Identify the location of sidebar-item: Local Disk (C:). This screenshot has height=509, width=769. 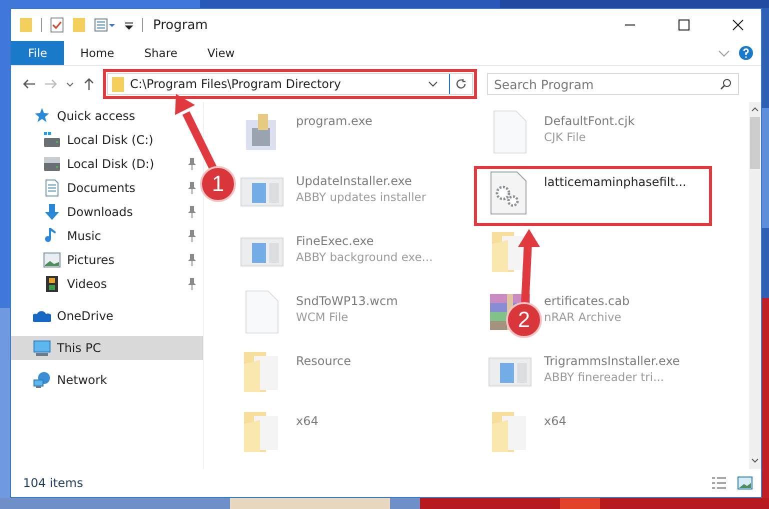
(110, 140).